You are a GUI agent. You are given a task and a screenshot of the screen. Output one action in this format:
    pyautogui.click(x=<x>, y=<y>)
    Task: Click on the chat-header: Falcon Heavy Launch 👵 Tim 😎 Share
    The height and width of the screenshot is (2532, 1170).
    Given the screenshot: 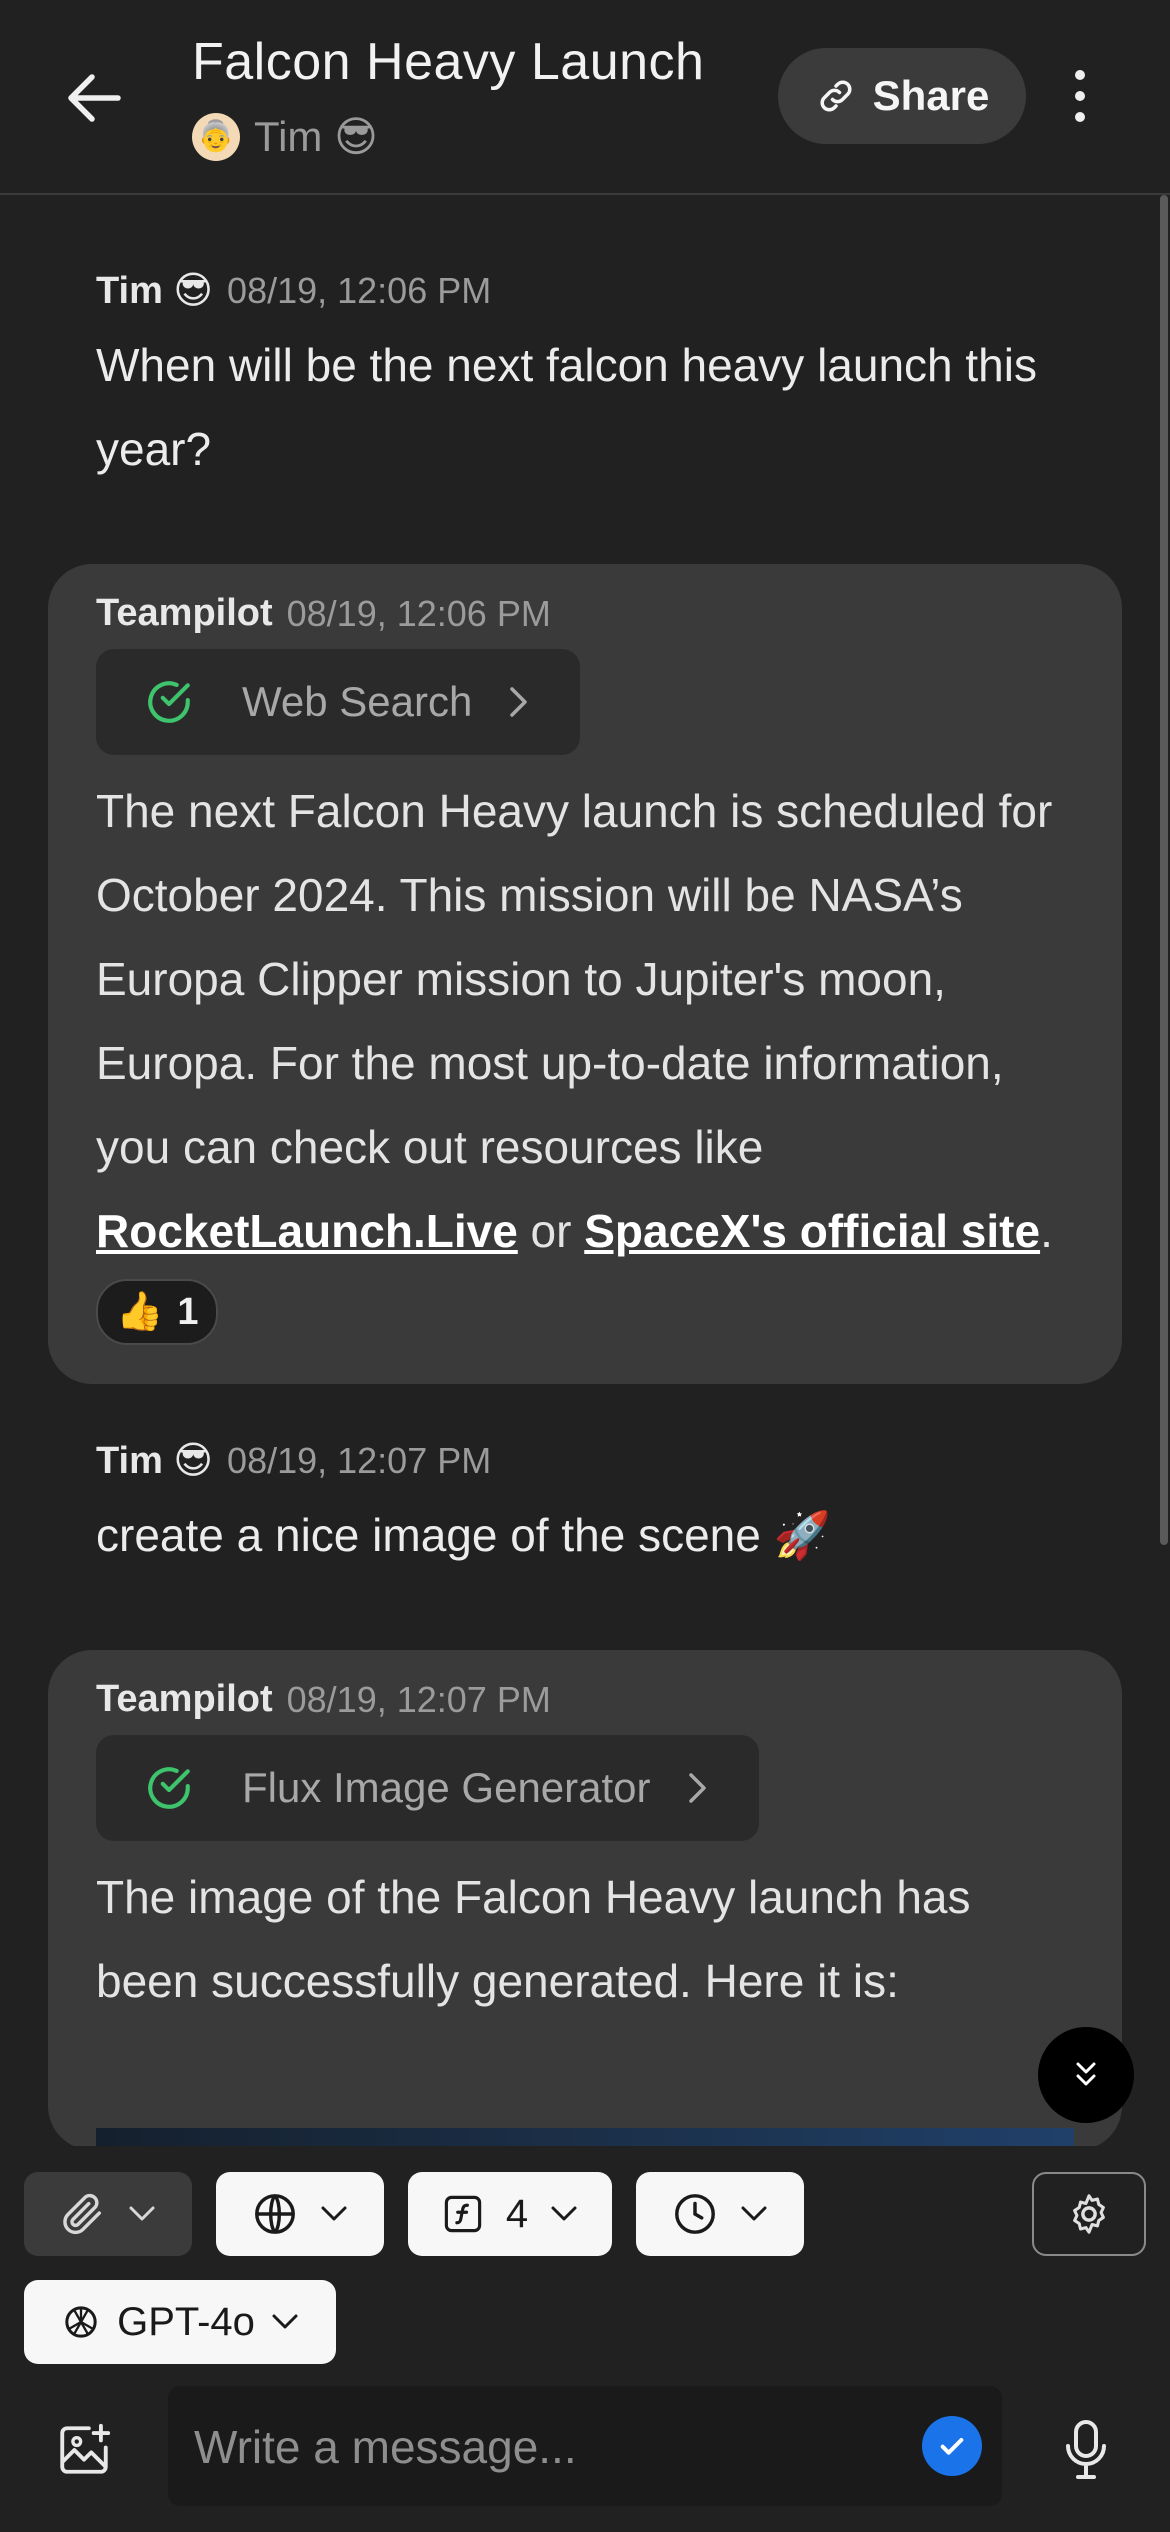 What is the action you would take?
    pyautogui.click(x=585, y=97)
    